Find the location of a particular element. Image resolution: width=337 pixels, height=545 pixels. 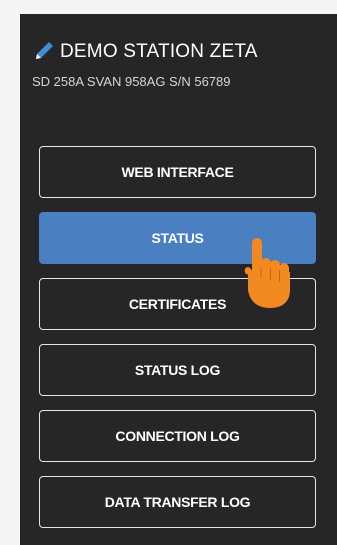

data-transfer-log-button: DATA TRANSFER LOG is located at coordinates (177, 502).